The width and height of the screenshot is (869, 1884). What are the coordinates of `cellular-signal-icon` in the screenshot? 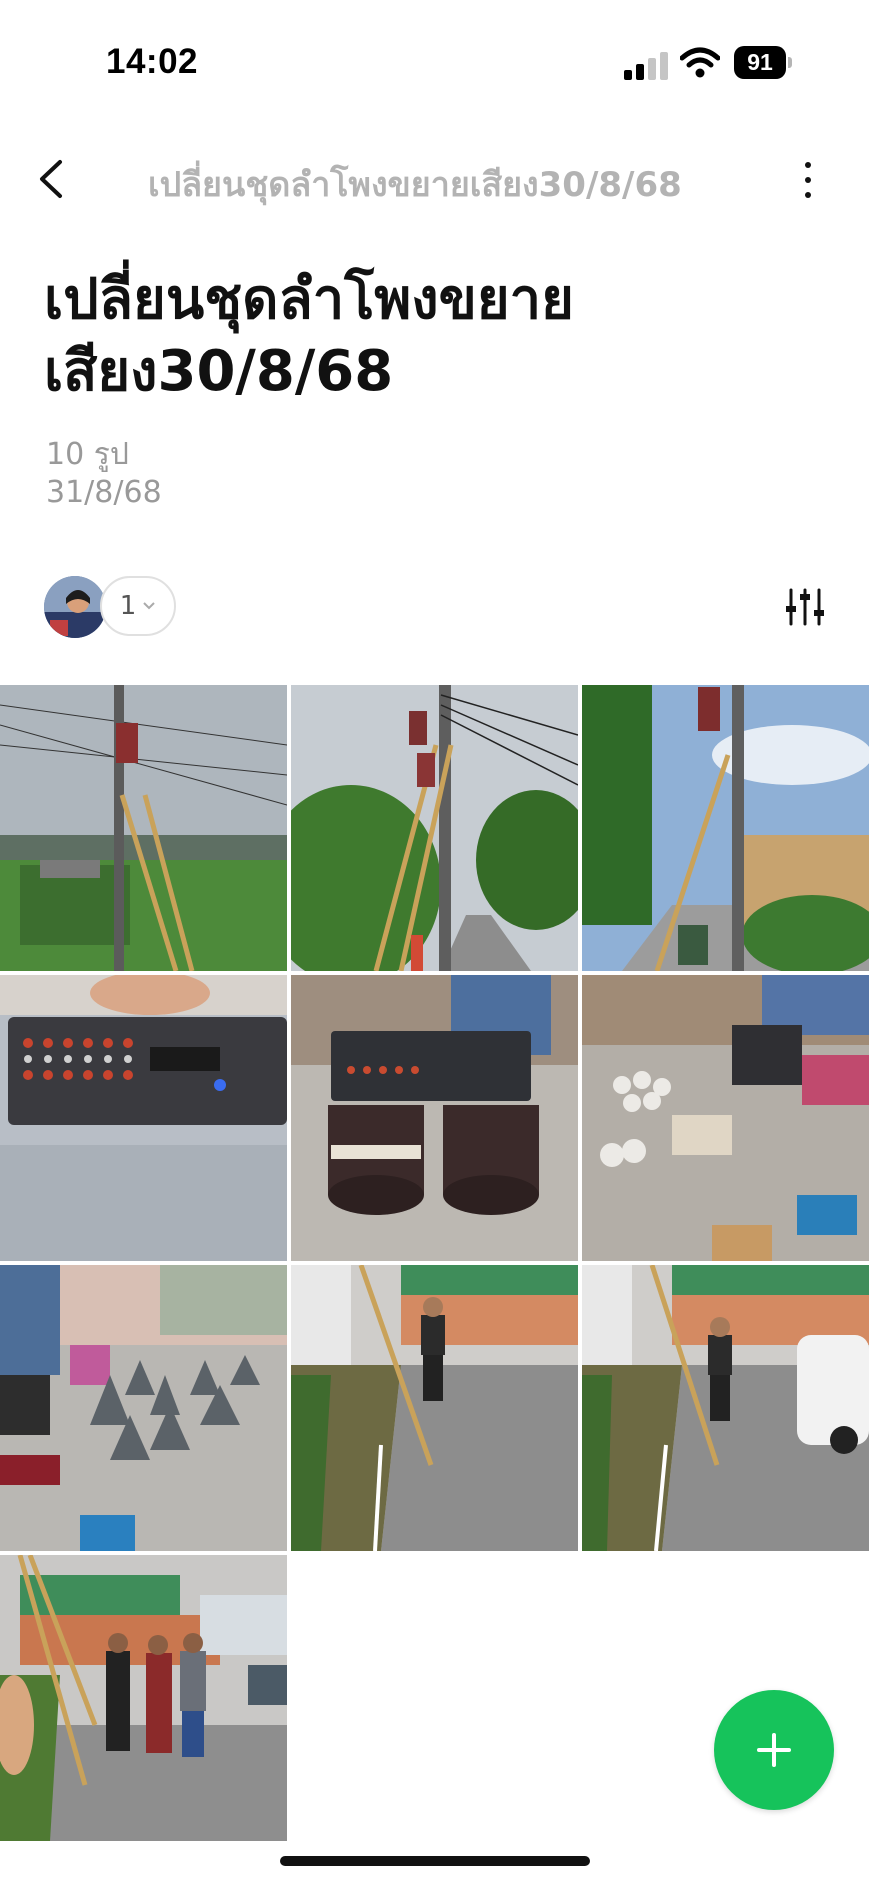 It's located at (646, 65).